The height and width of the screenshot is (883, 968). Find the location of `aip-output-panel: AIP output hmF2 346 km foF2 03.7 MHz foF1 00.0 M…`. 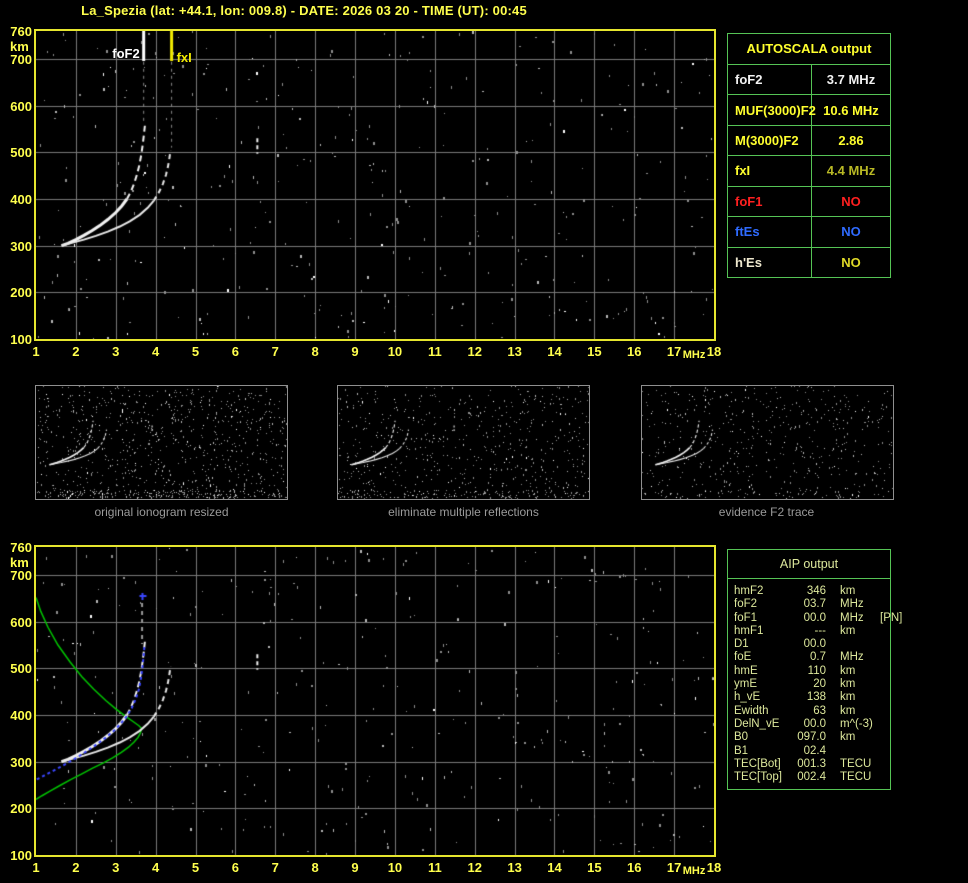

aip-output-panel: AIP output hmF2 346 km foF2 03.7 MHz foF1 00.0 M… is located at coordinates (814, 669).